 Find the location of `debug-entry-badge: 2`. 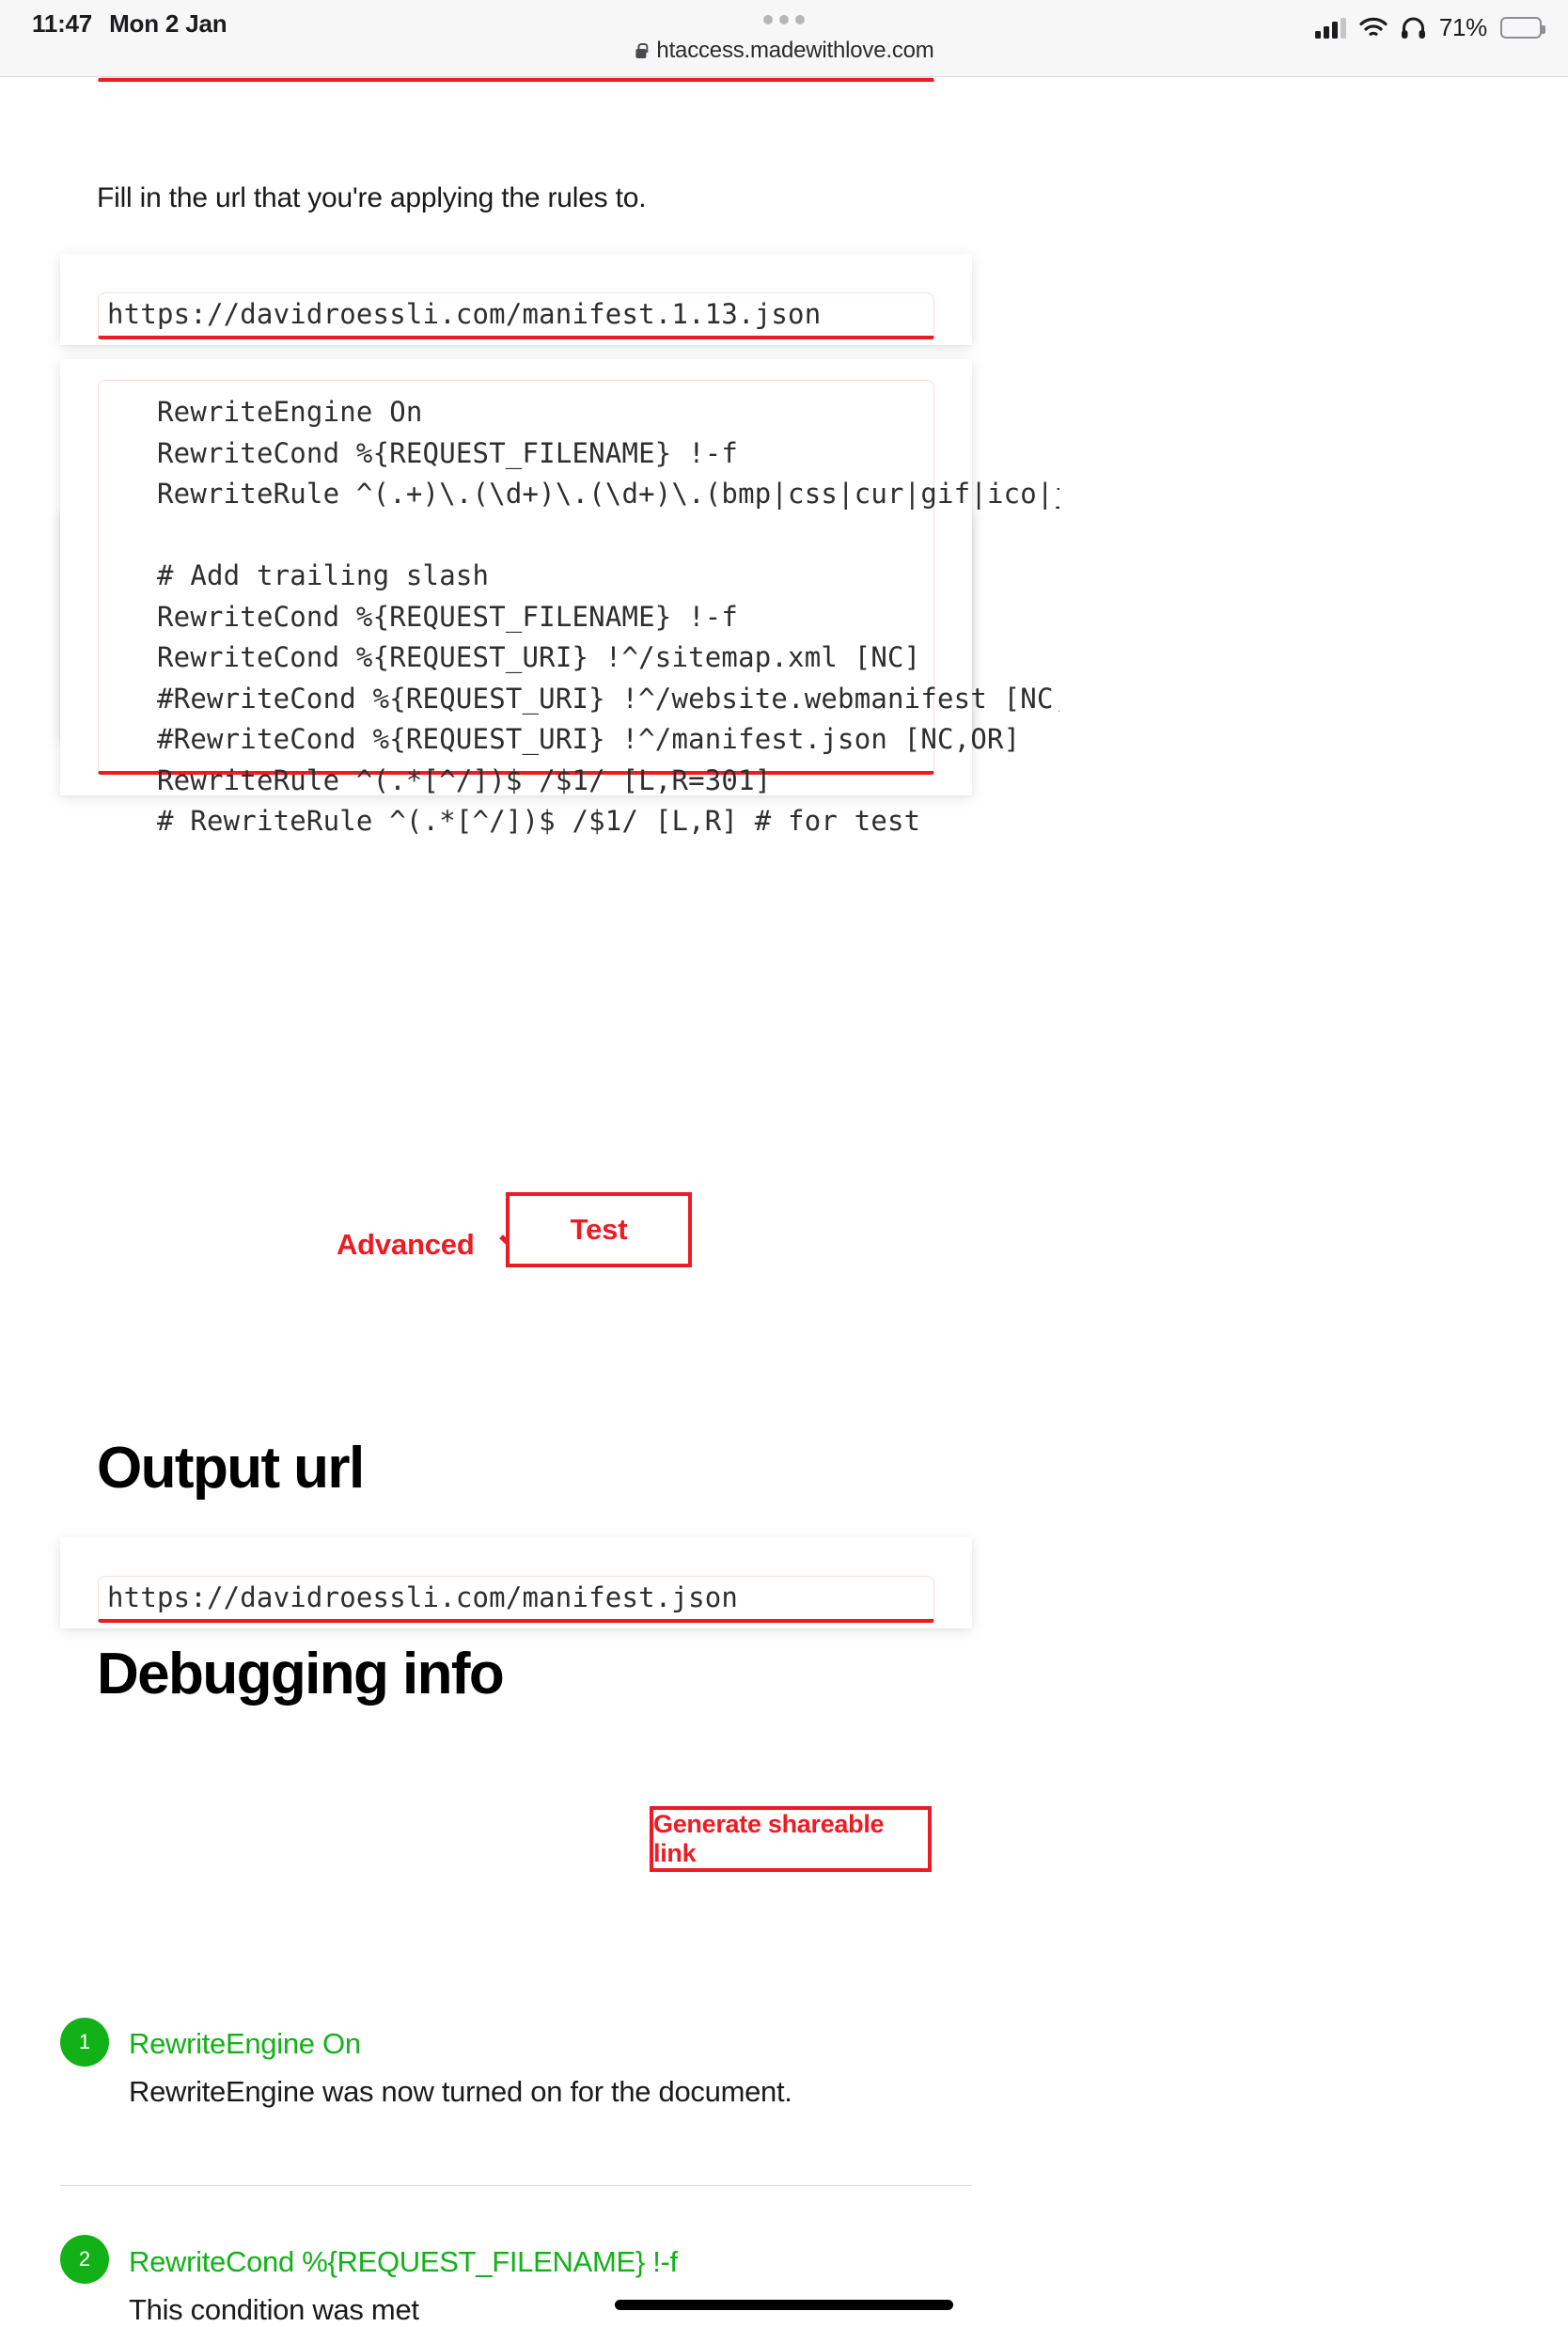

debug-entry-badge: 2 is located at coordinates (84, 2259).